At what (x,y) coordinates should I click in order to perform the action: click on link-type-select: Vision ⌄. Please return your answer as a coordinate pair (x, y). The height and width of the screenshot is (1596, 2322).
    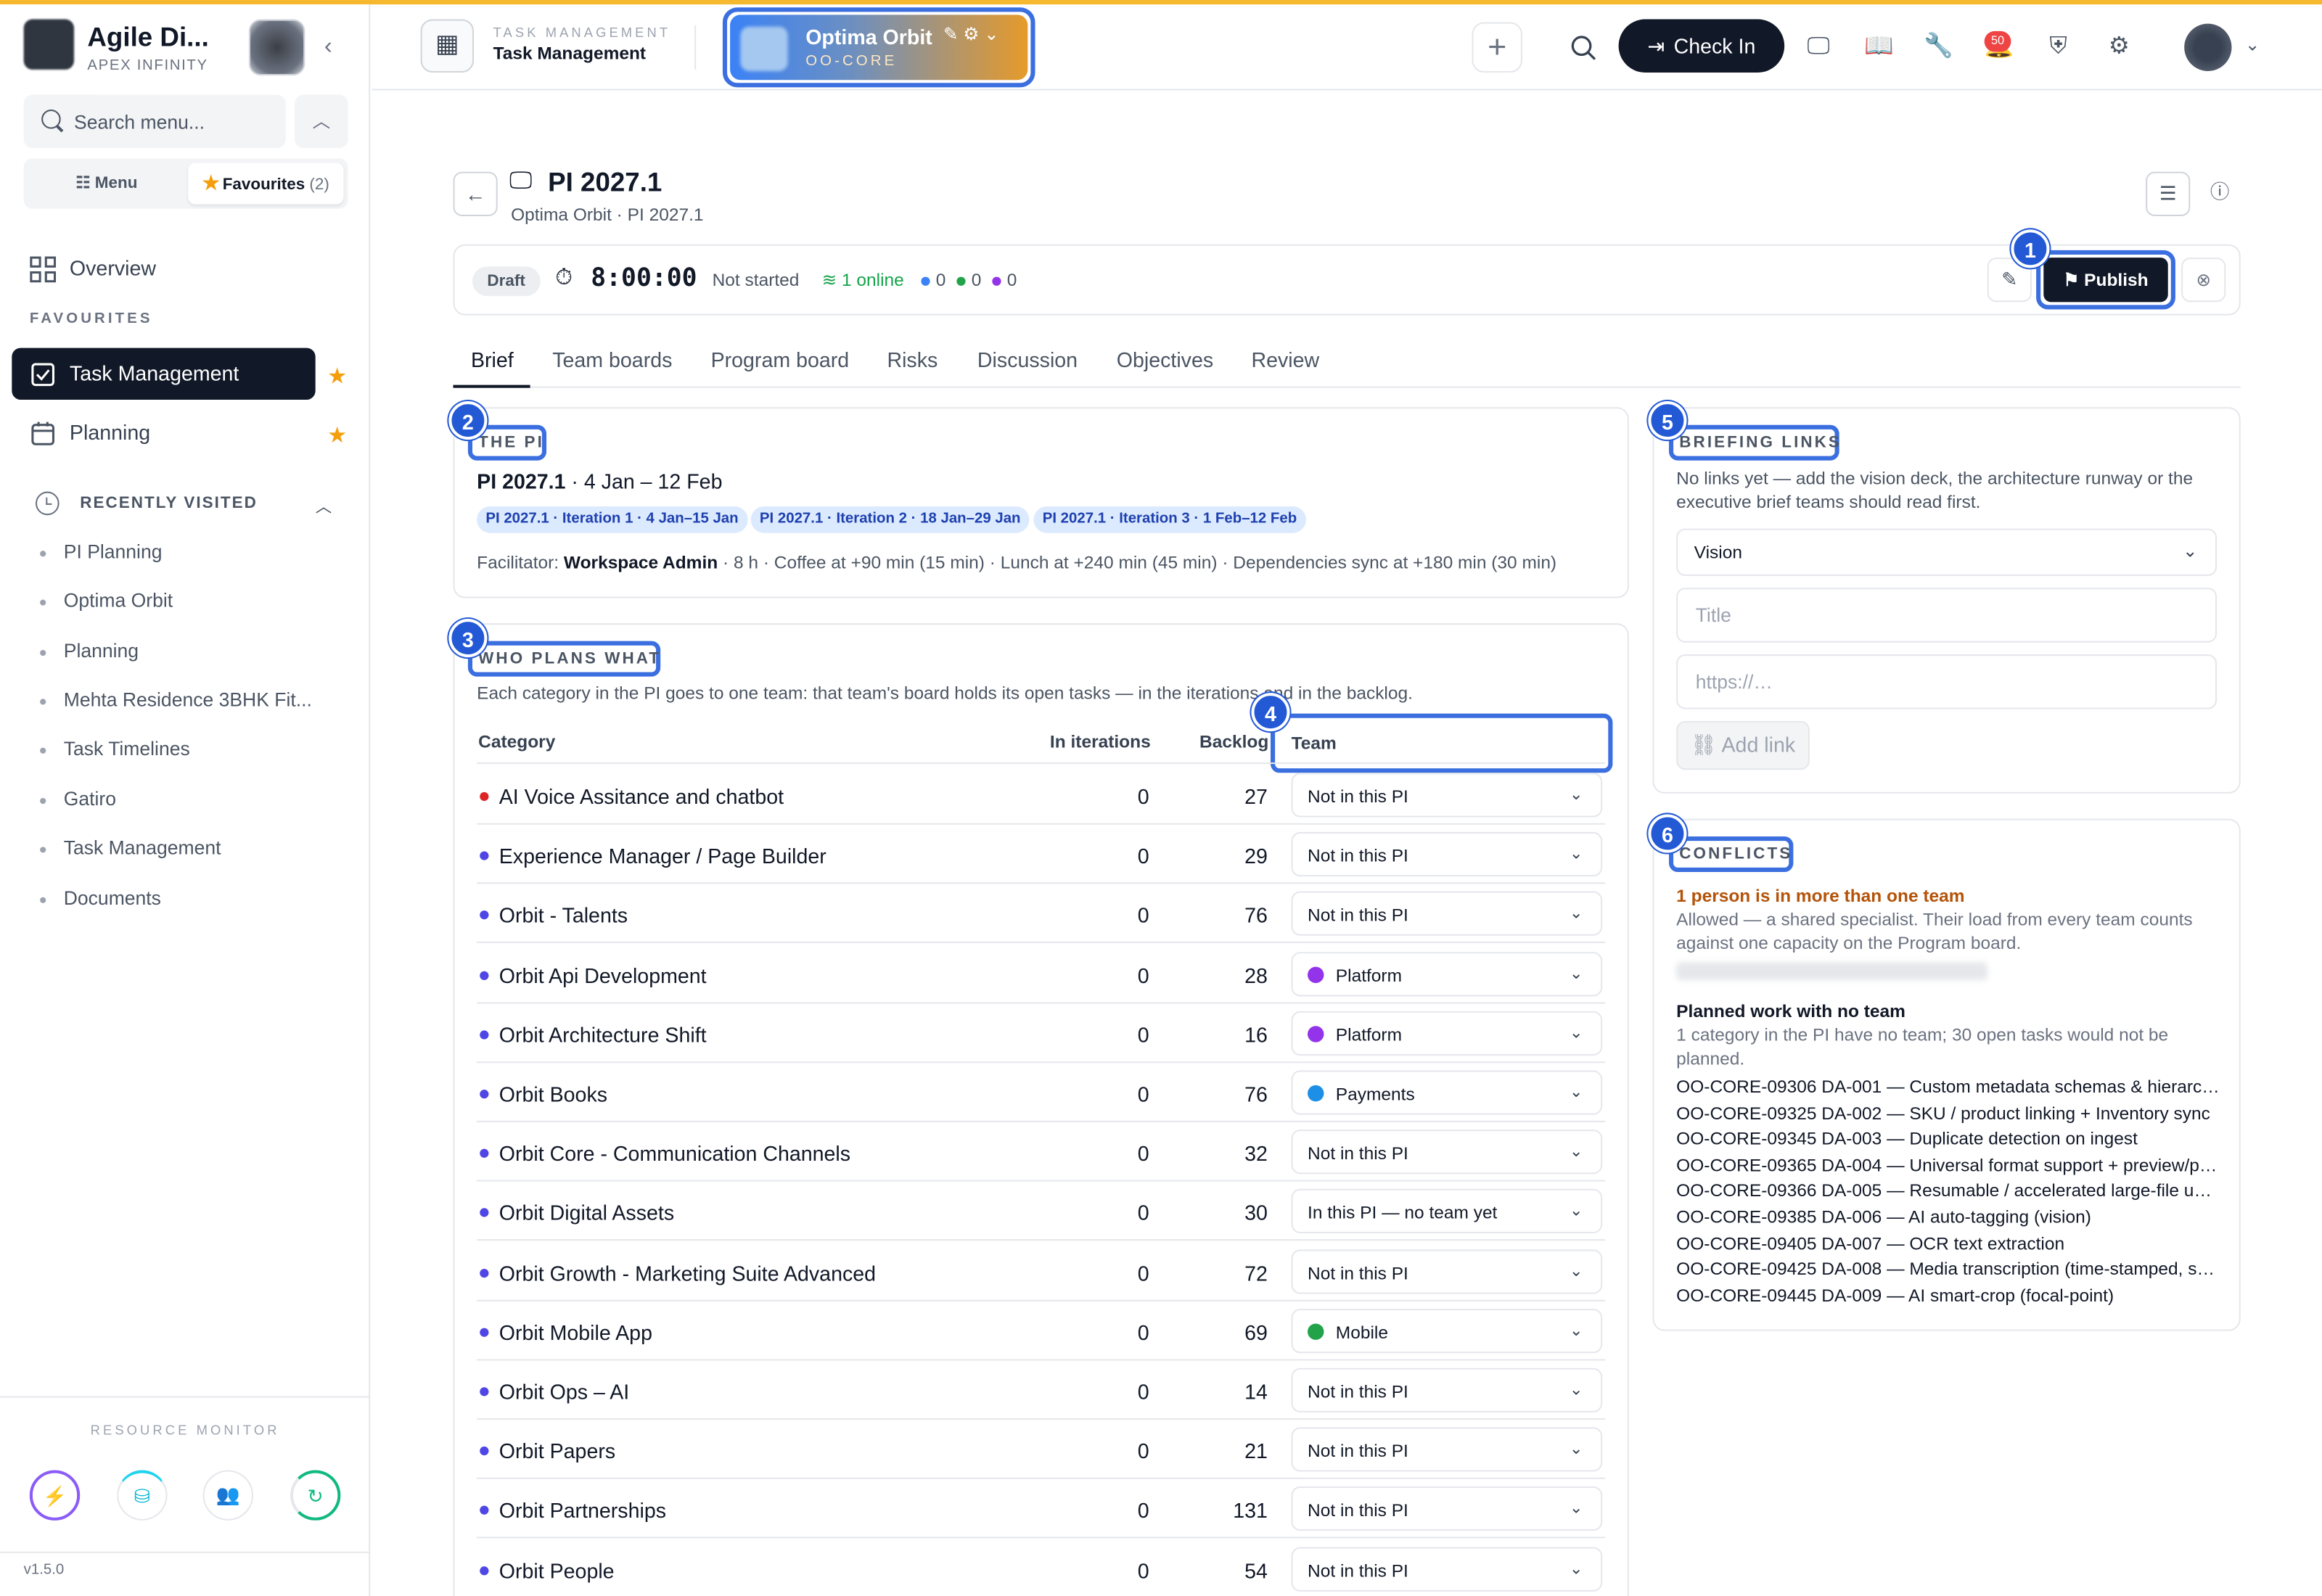
    Looking at the image, I should click on (1947, 552).